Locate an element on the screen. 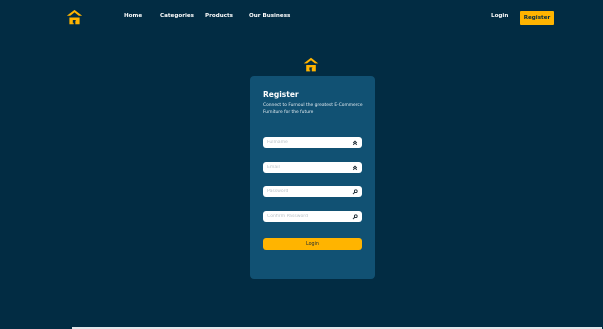 This screenshot has width=603, height=329. confirm-password-field is located at coordinates (312, 216).